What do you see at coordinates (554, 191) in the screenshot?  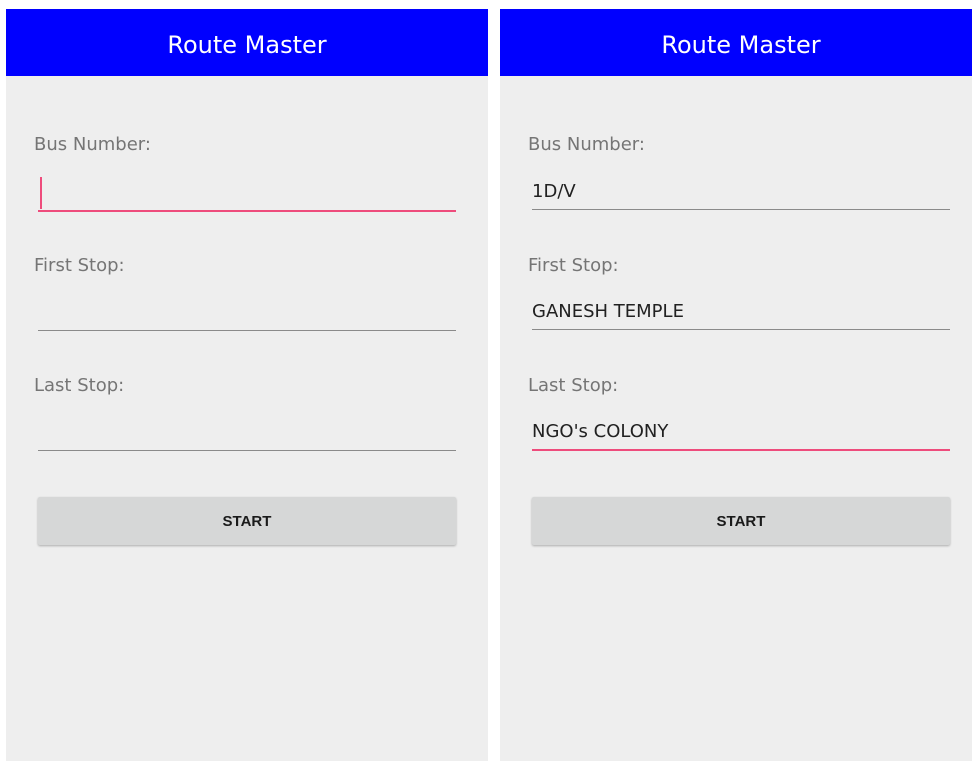 I see `bus-number-input: 1D/V` at bounding box center [554, 191].